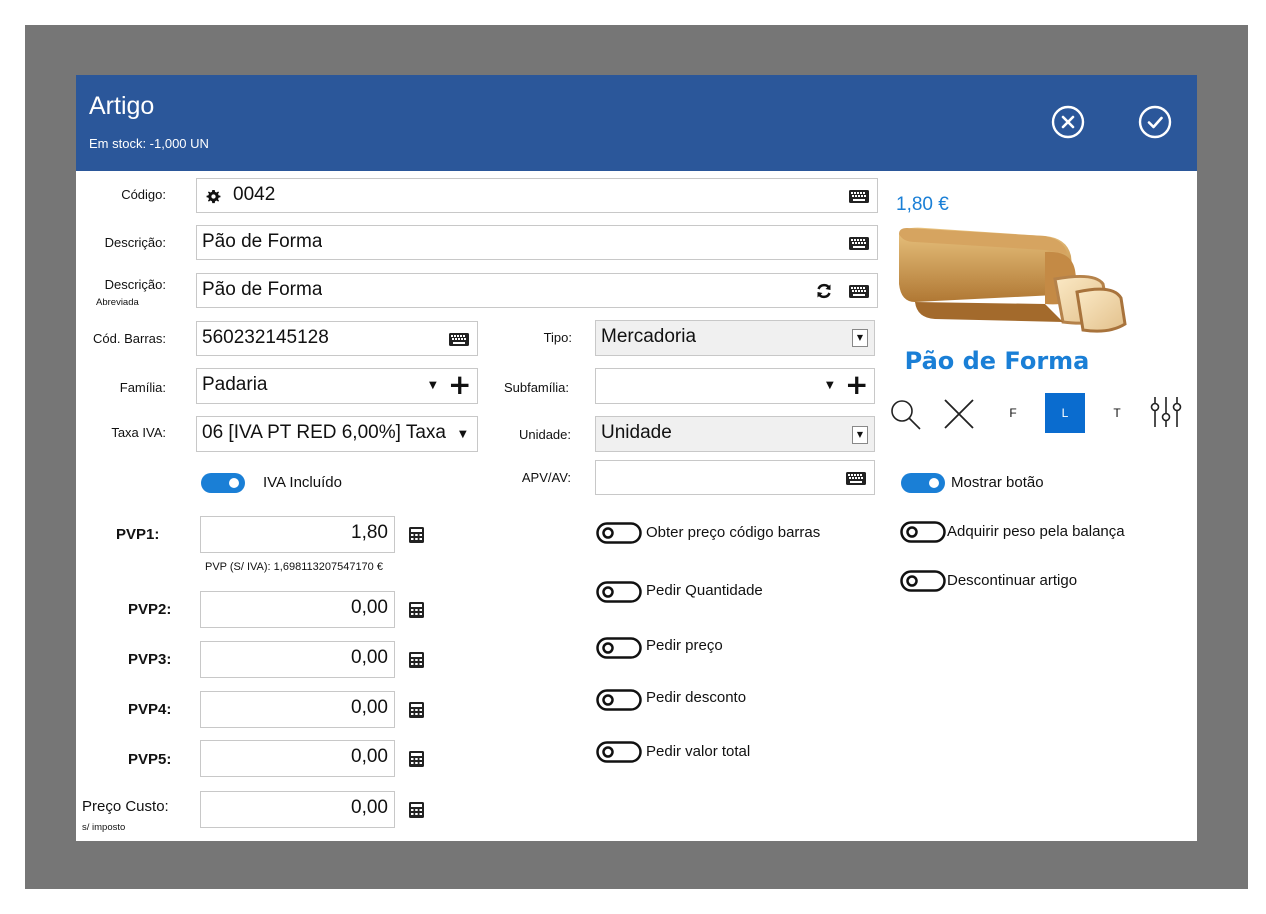 The image size is (1266, 914). What do you see at coordinates (649, 336) in the screenshot?
I see `tipo-value: Mercadoria` at bounding box center [649, 336].